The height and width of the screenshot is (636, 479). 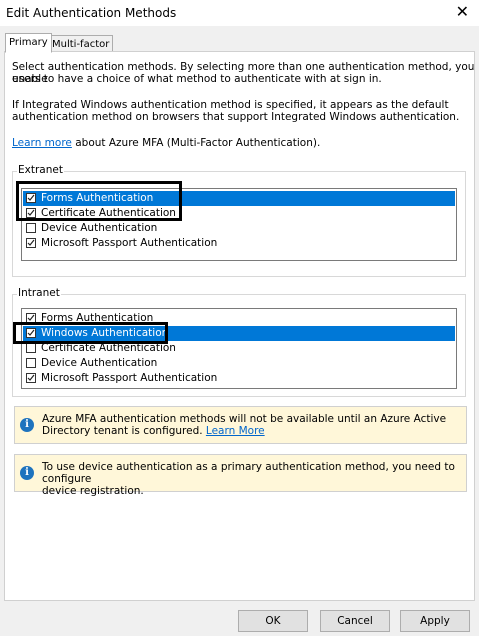 I want to click on windows-checkbox, so click(x=31, y=333).